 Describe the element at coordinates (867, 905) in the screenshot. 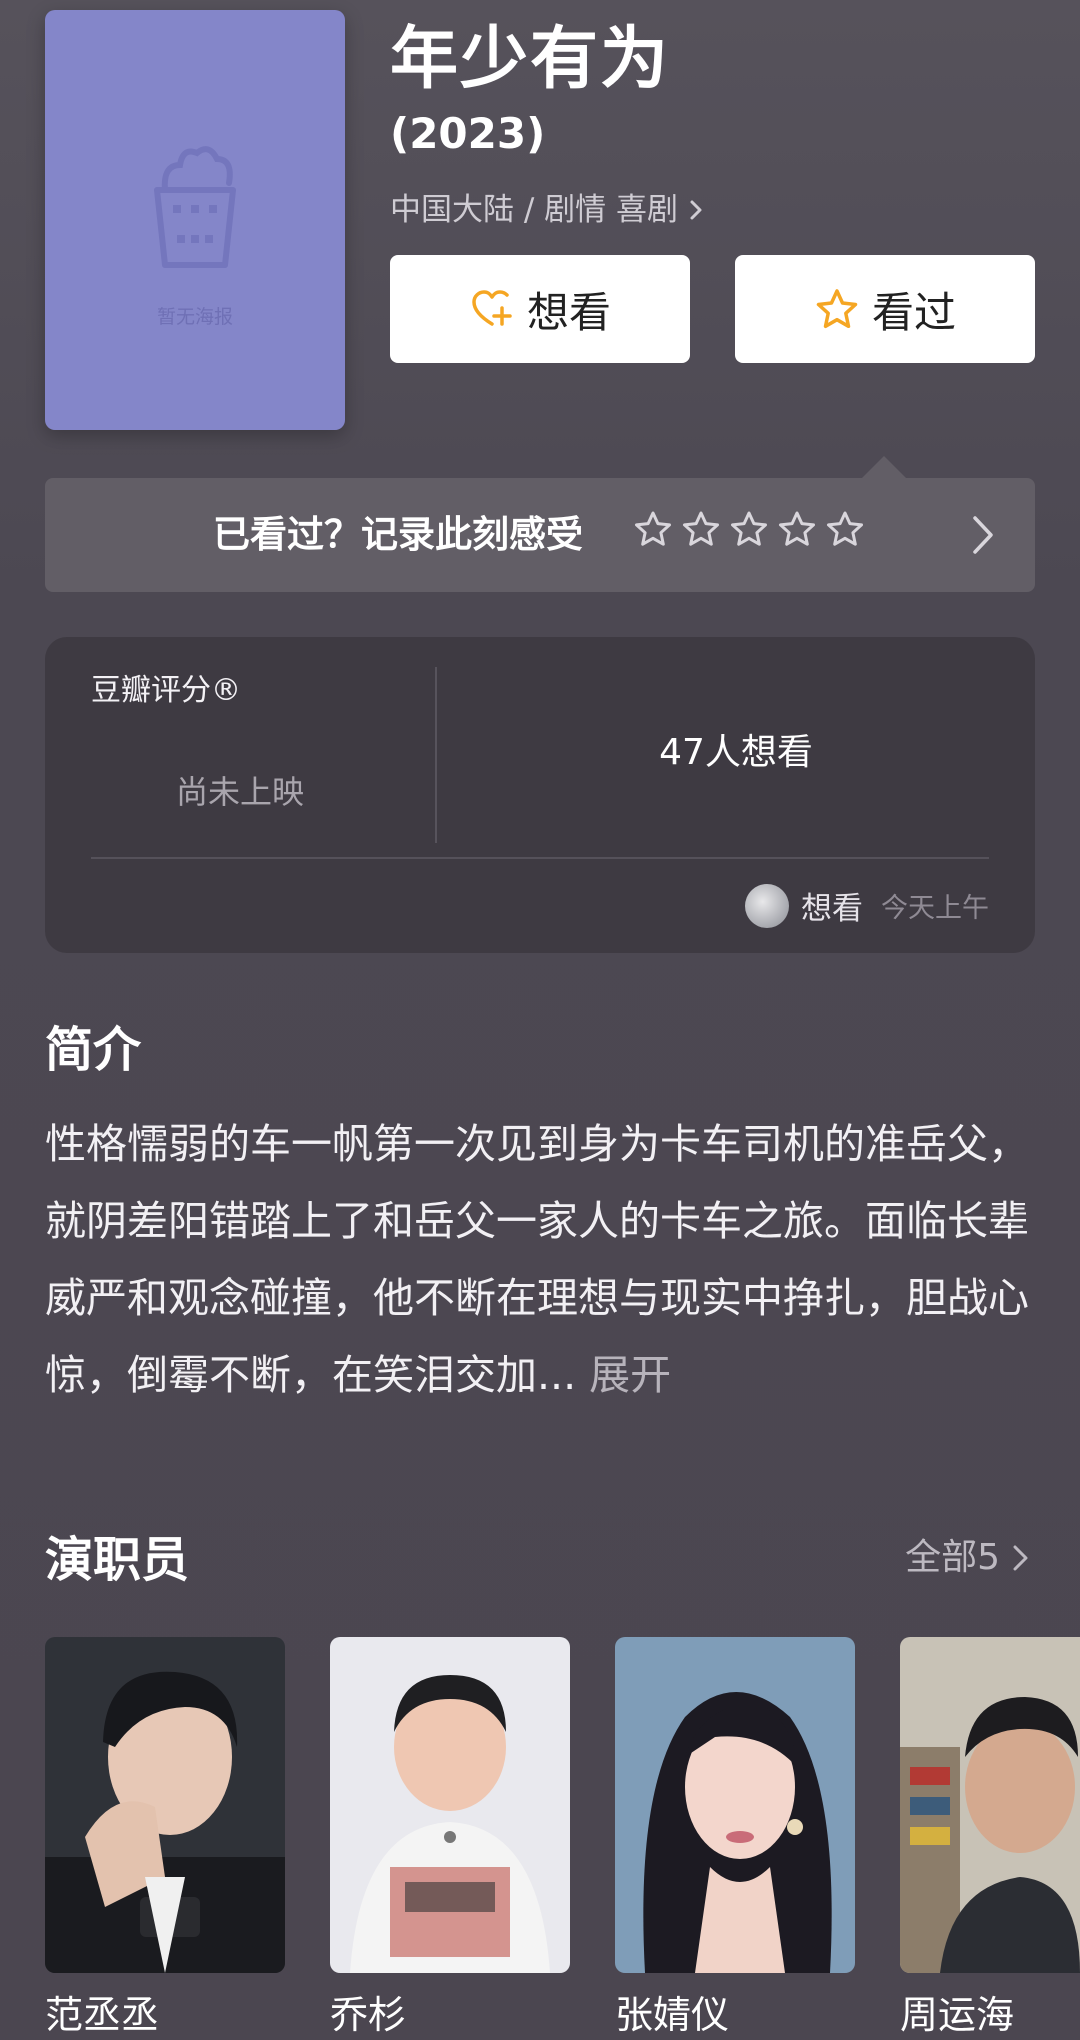

I see `friend-activity: 想看 今天上午` at that location.